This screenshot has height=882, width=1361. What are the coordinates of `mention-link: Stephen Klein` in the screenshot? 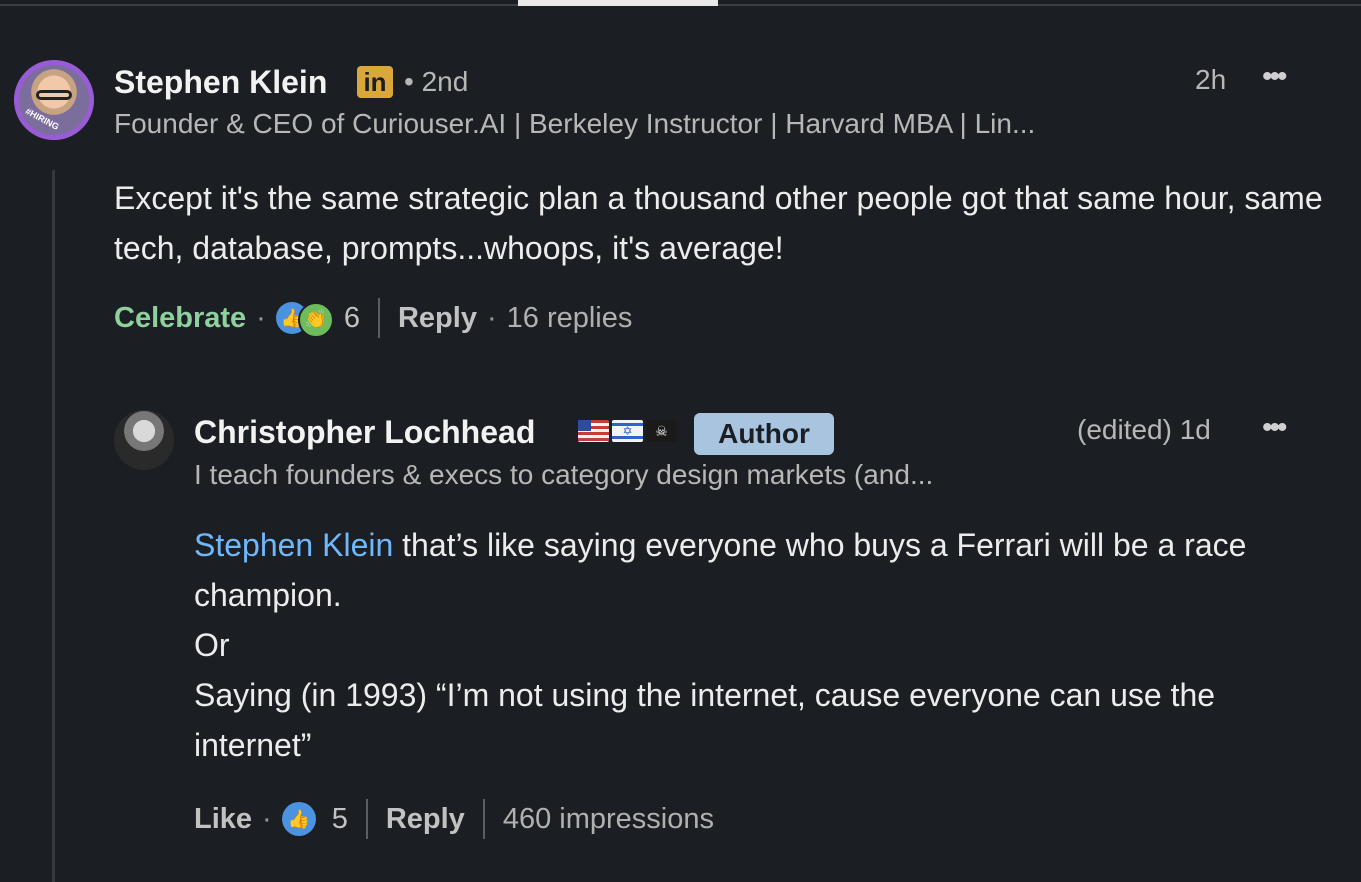 It's located at (293, 545).